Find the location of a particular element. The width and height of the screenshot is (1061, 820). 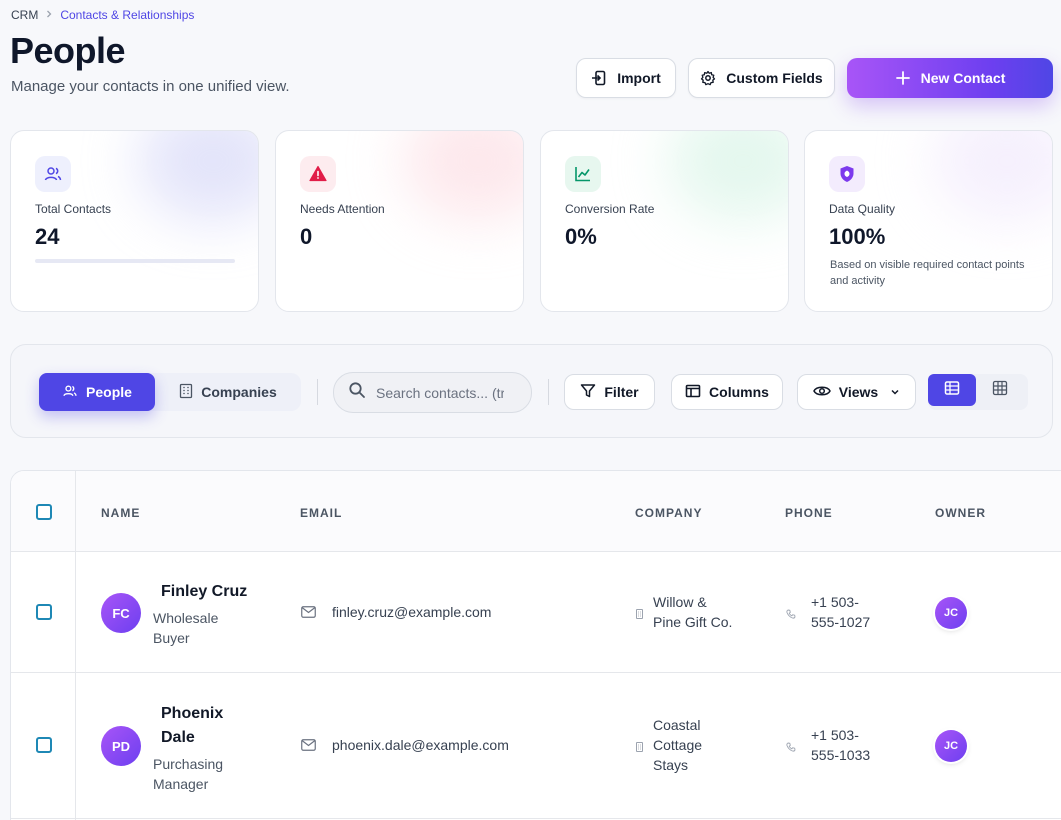

plus-icon is located at coordinates (903, 78).